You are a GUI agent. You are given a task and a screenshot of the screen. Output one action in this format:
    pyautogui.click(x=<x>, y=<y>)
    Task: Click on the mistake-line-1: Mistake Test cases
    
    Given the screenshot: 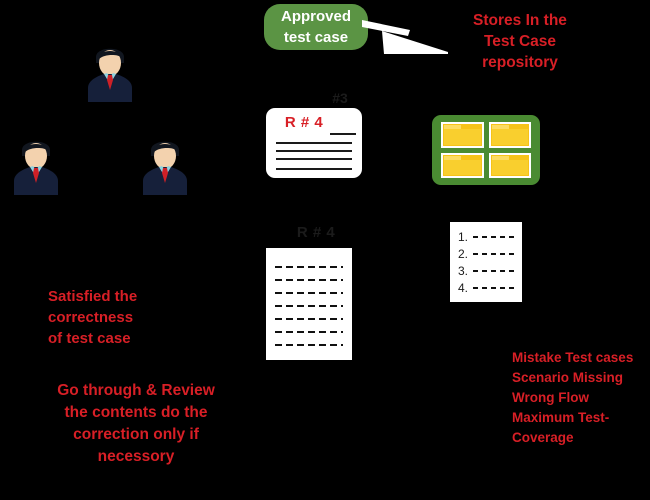 What is the action you would take?
    pyautogui.click(x=573, y=357)
    